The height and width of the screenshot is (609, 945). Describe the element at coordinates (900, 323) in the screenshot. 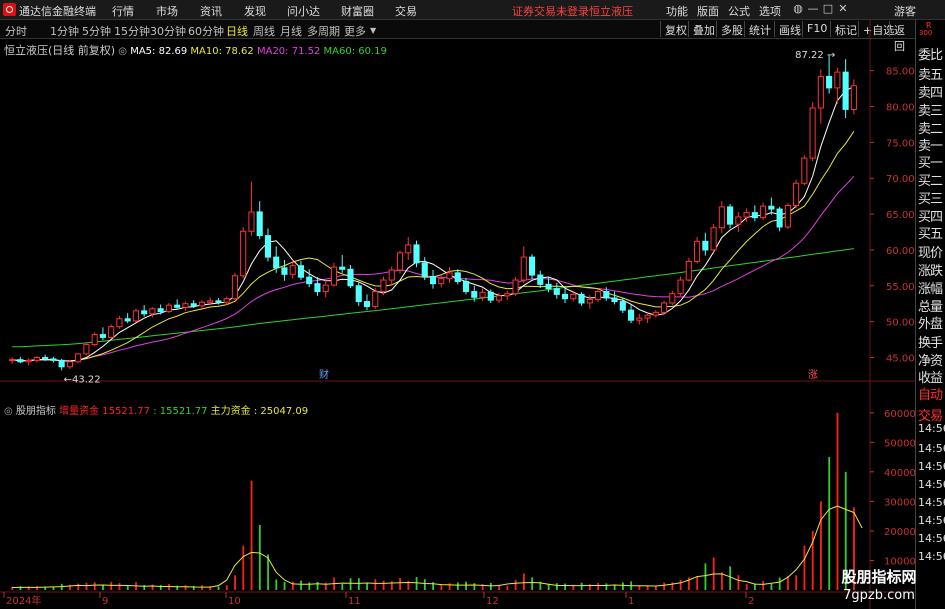

I see `y-tick-label: 50.00` at that location.